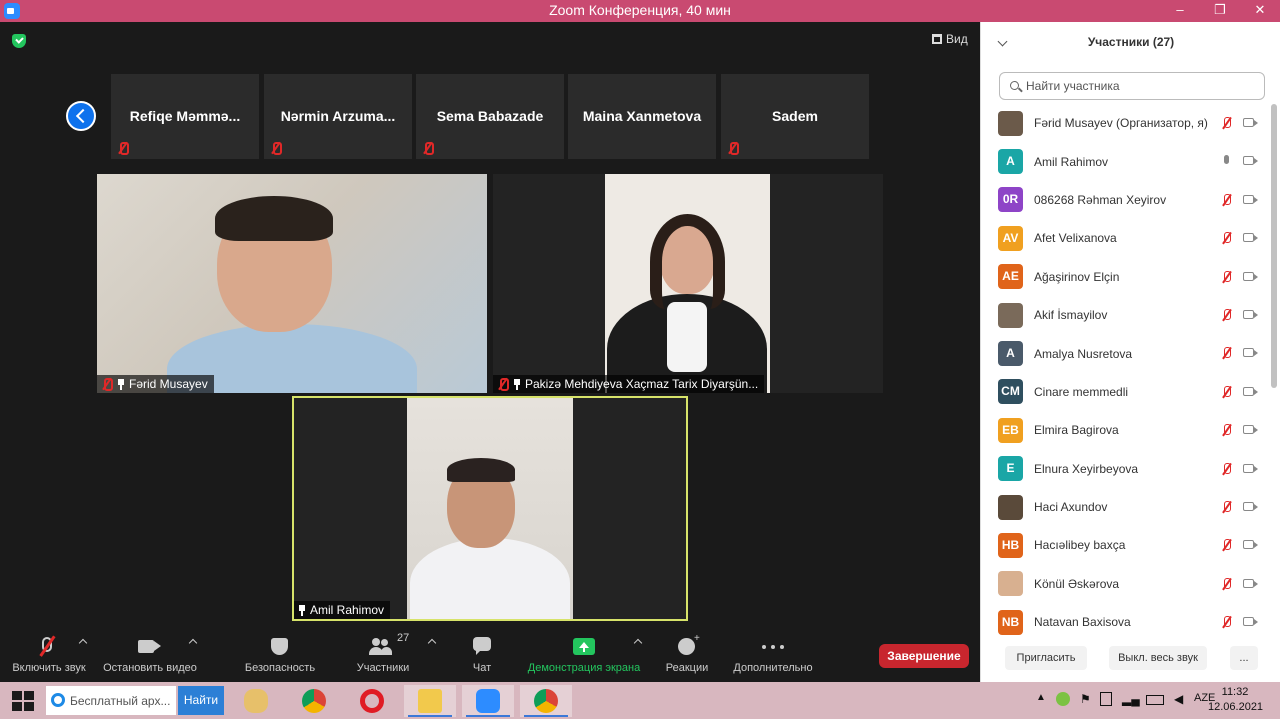 Image resolution: width=1280 pixels, height=719 pixels. Describe the element at coordinates (1131, 699) in the screenshot. I see `signal-icon: ▂▄` at that location.